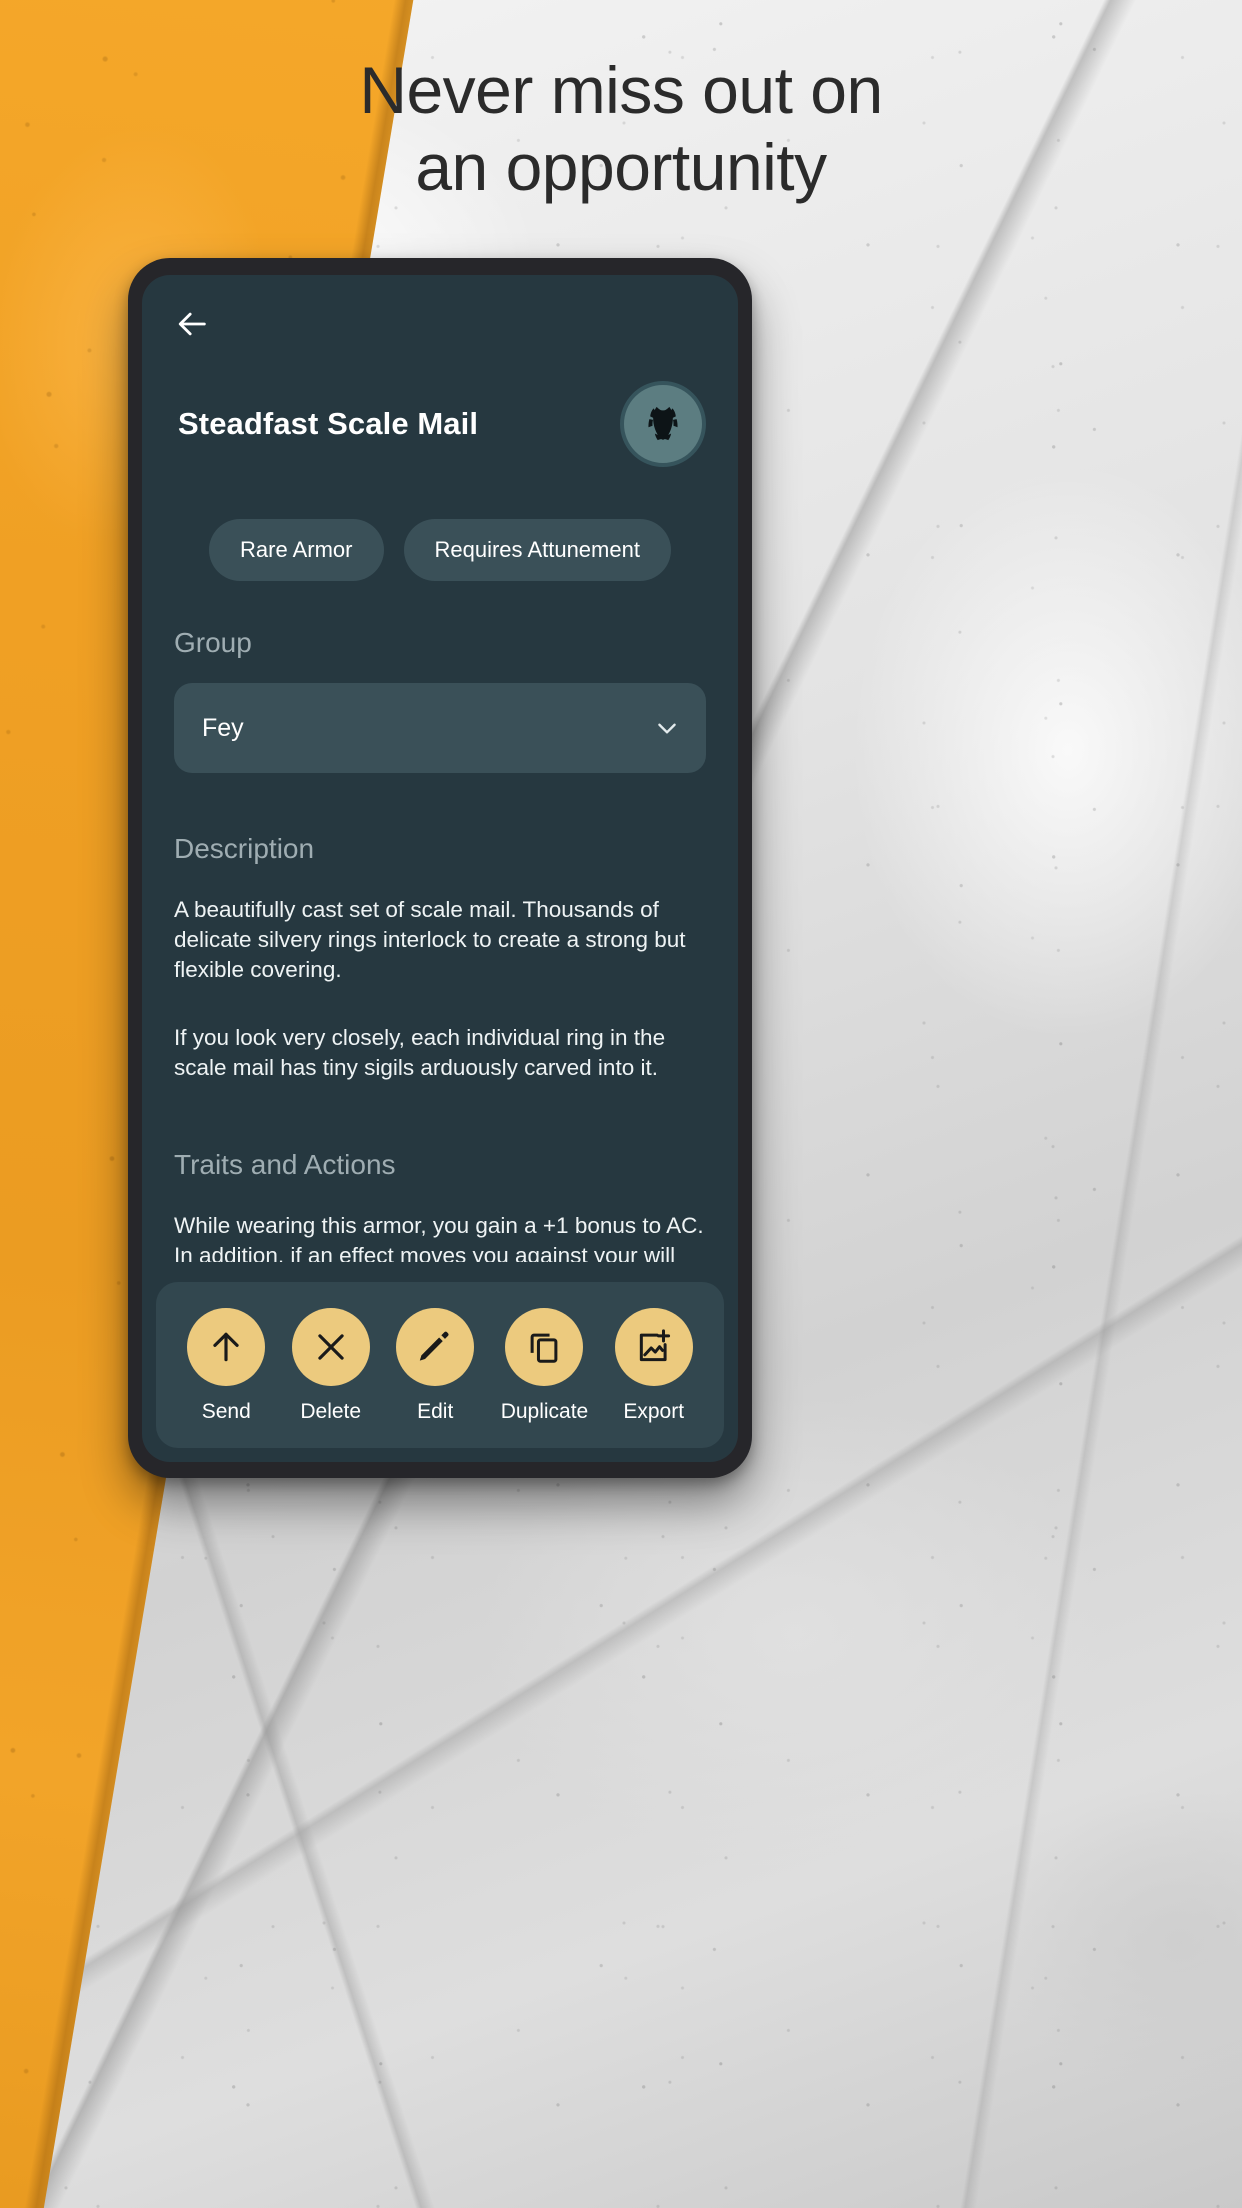  What do you see at coordinates (223, 727) in the screenshot?
I see `group-select-value: Fey` at bounding box center [223, 727].